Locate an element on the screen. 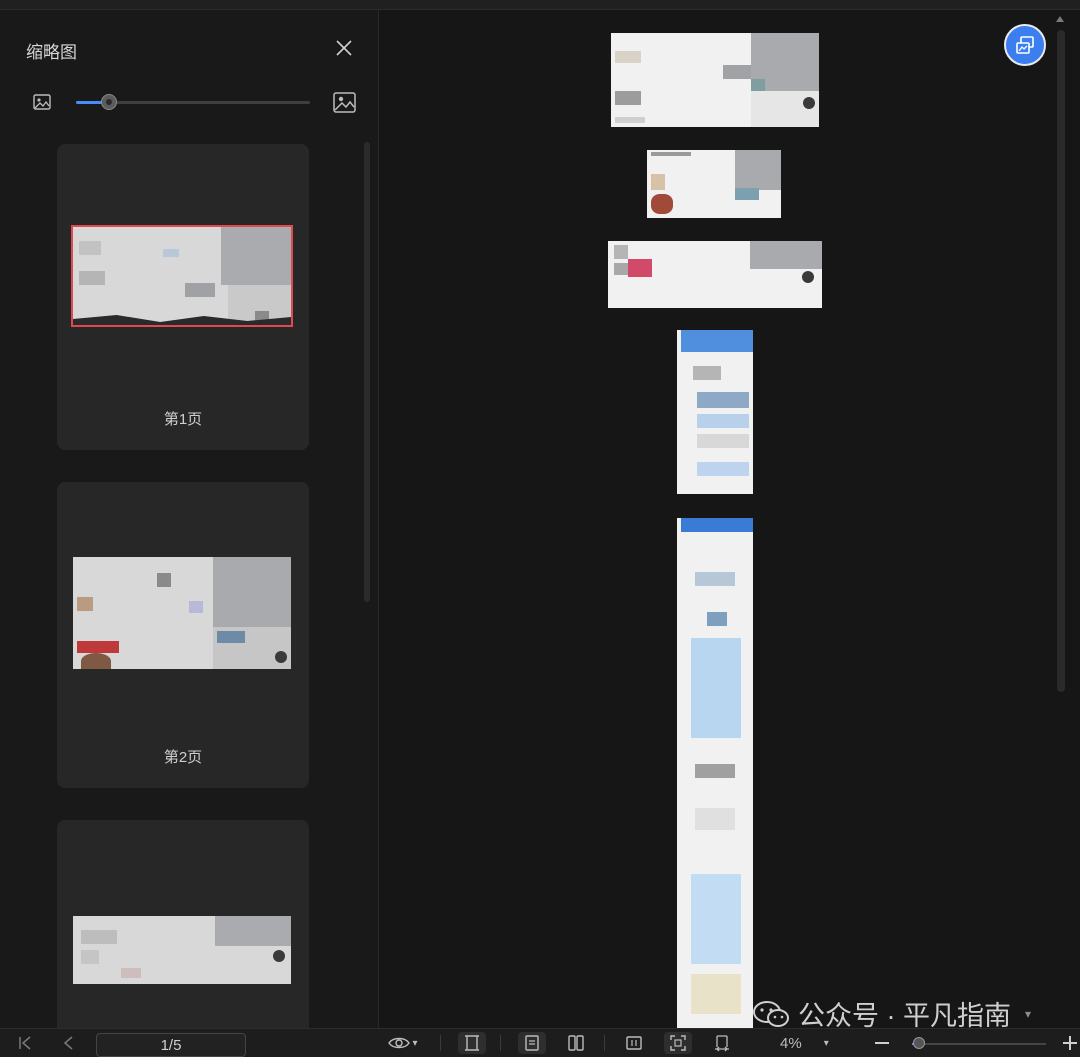 This screenshot has width=1080, height=1057. main-scrollbar is located at coordinates (1061, 361).